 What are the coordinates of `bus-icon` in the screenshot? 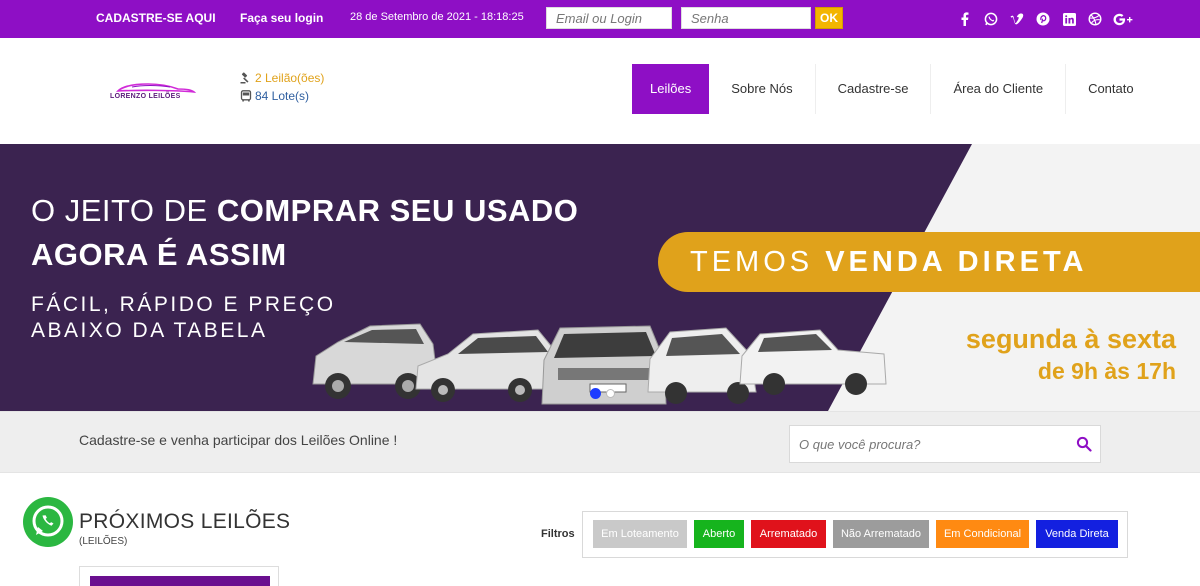 It's located at (246, 96).